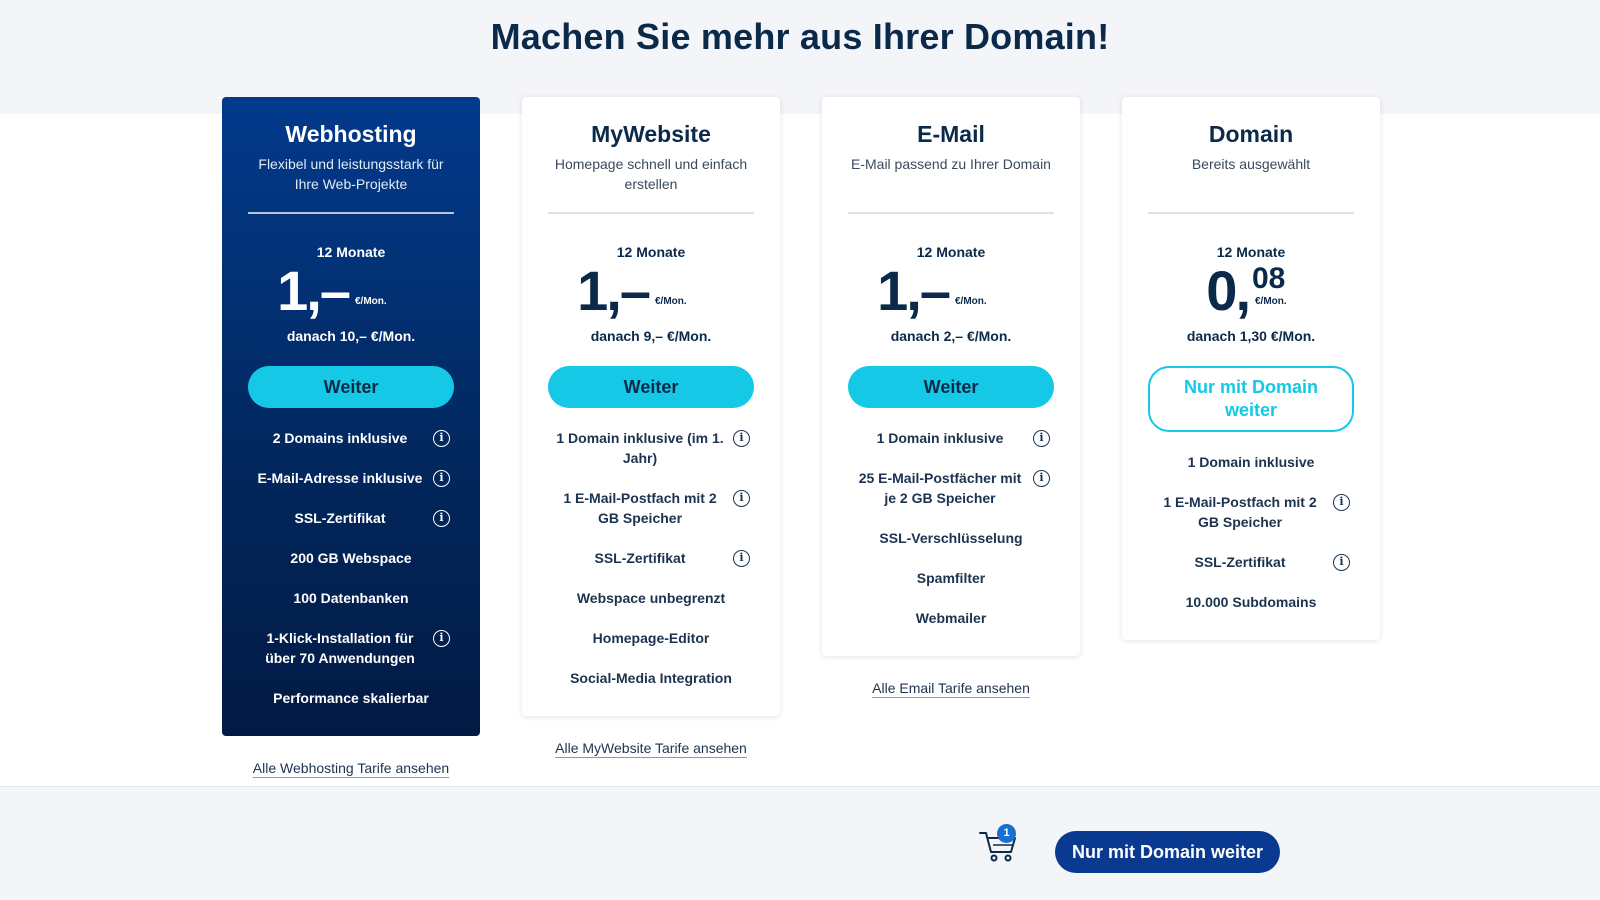  Describe the element at coordinates (1251, 336) in the screenshot. I see `price-after: danach 1,30 €/Mon.` at that location.